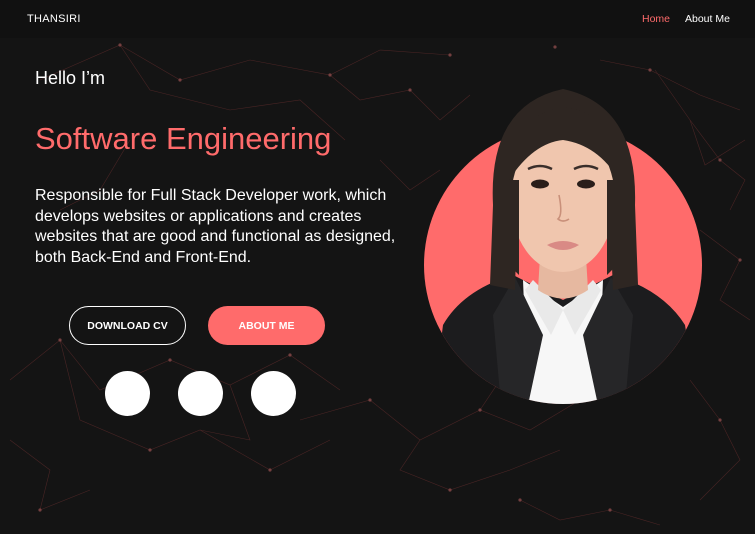 The width and height of the screenshot is (755, 534). Describe the element at coordinates (70, 78) in the screenshot. I see `hero-greeting: Hello I’m` at that location.